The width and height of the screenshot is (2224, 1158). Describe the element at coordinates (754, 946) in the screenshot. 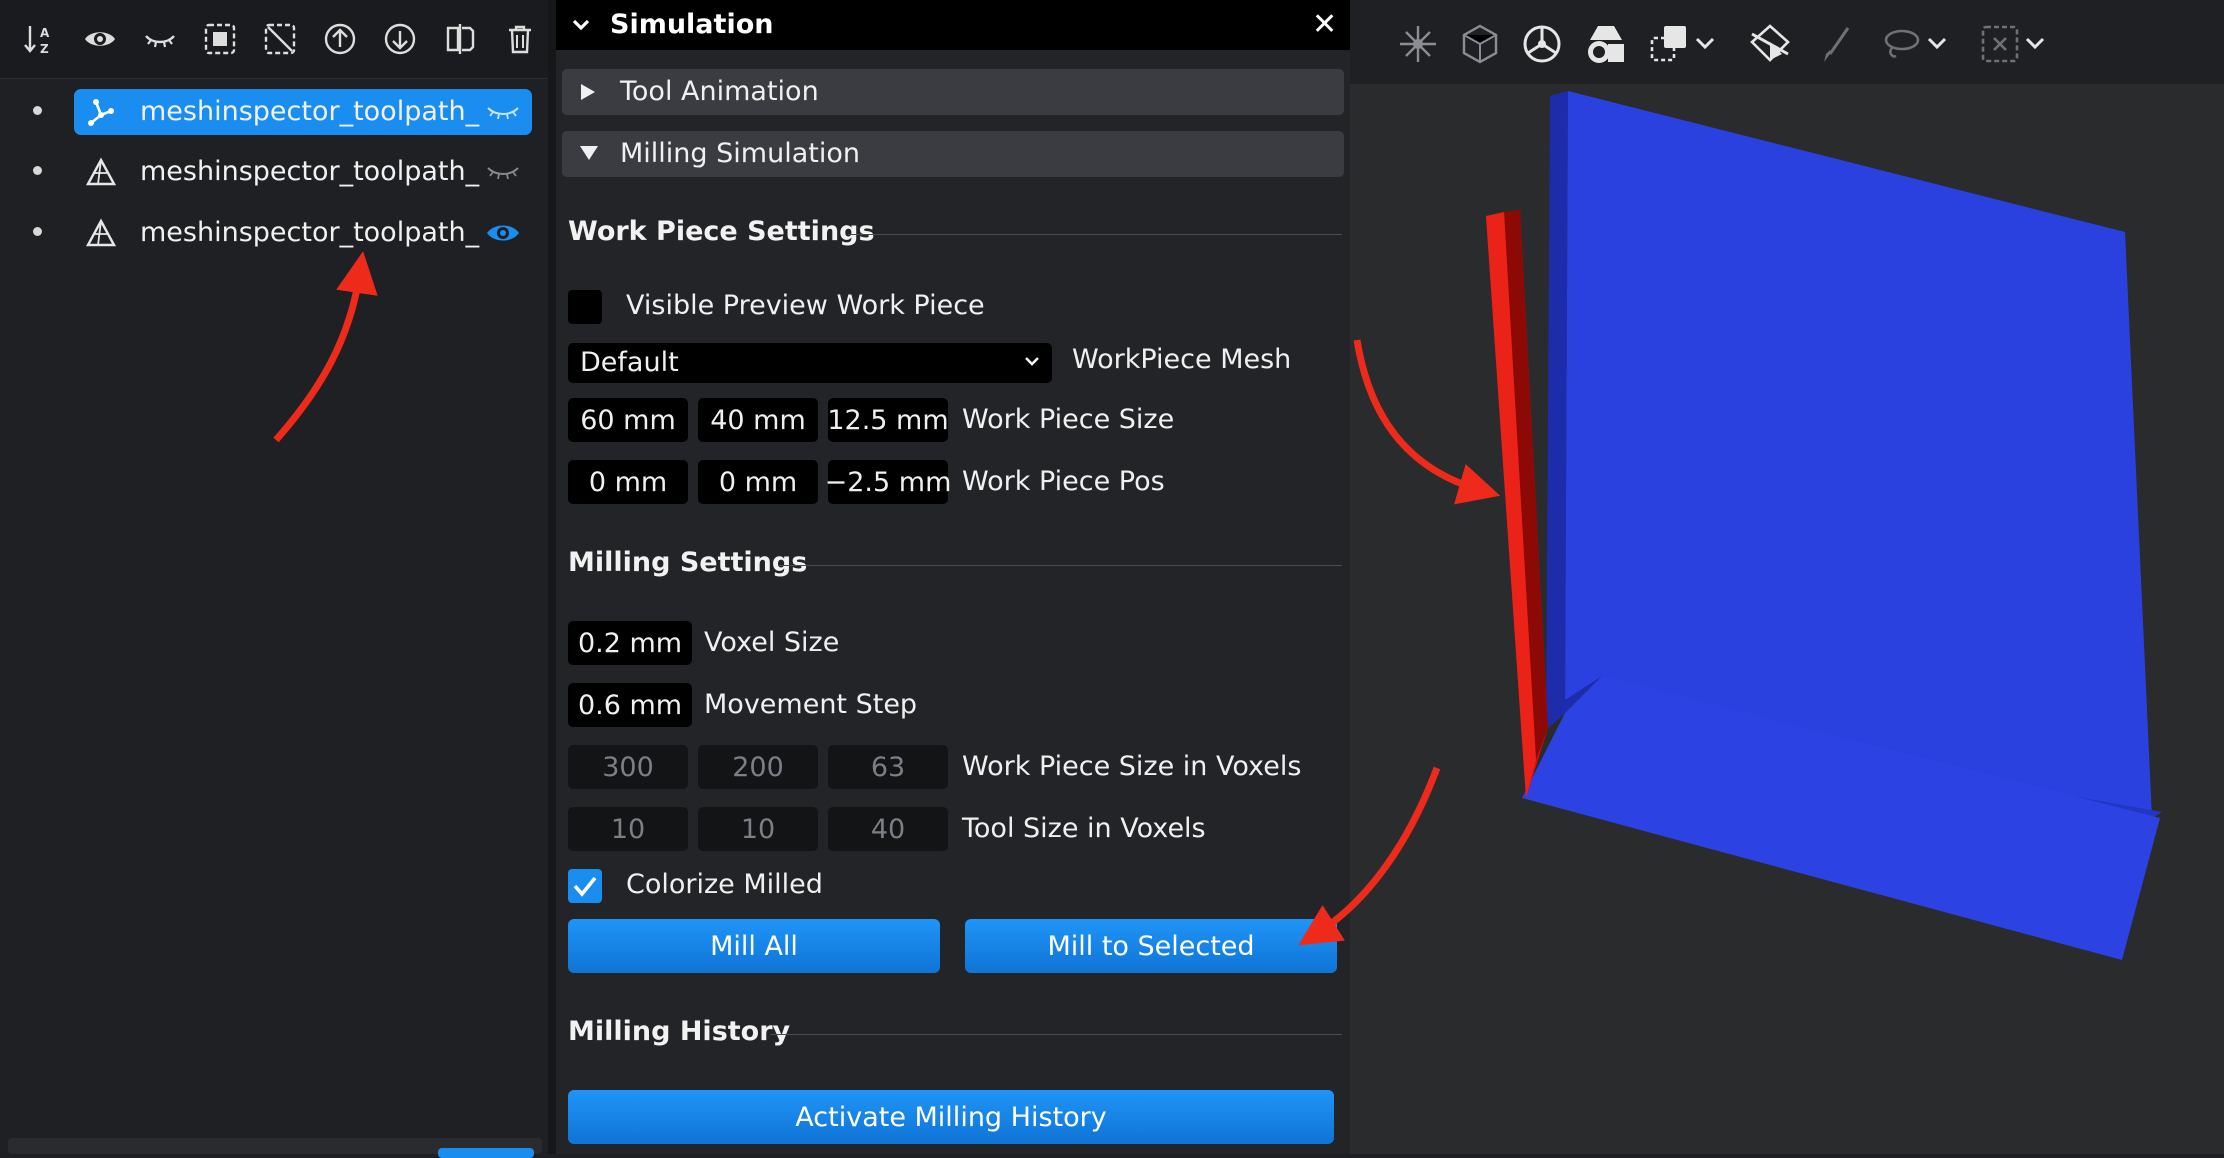

I see `mill-all-button: Mill All` at that location.